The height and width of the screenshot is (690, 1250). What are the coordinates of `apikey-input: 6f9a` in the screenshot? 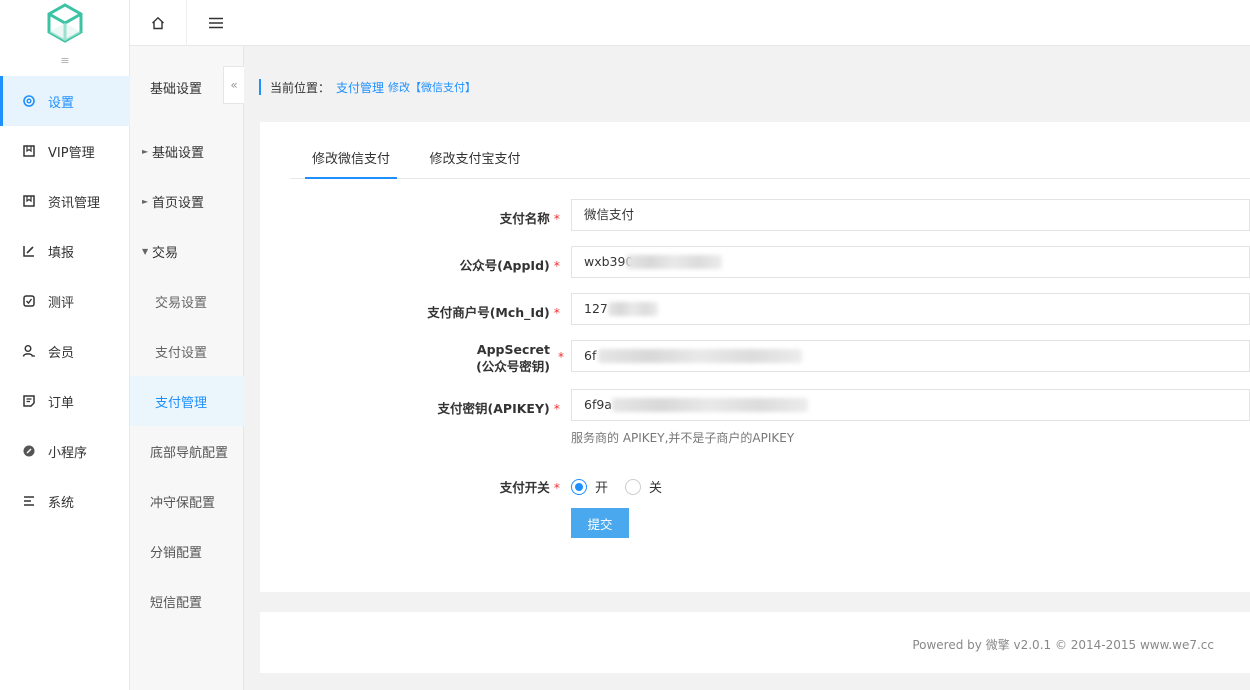 It's located at (910, 405).